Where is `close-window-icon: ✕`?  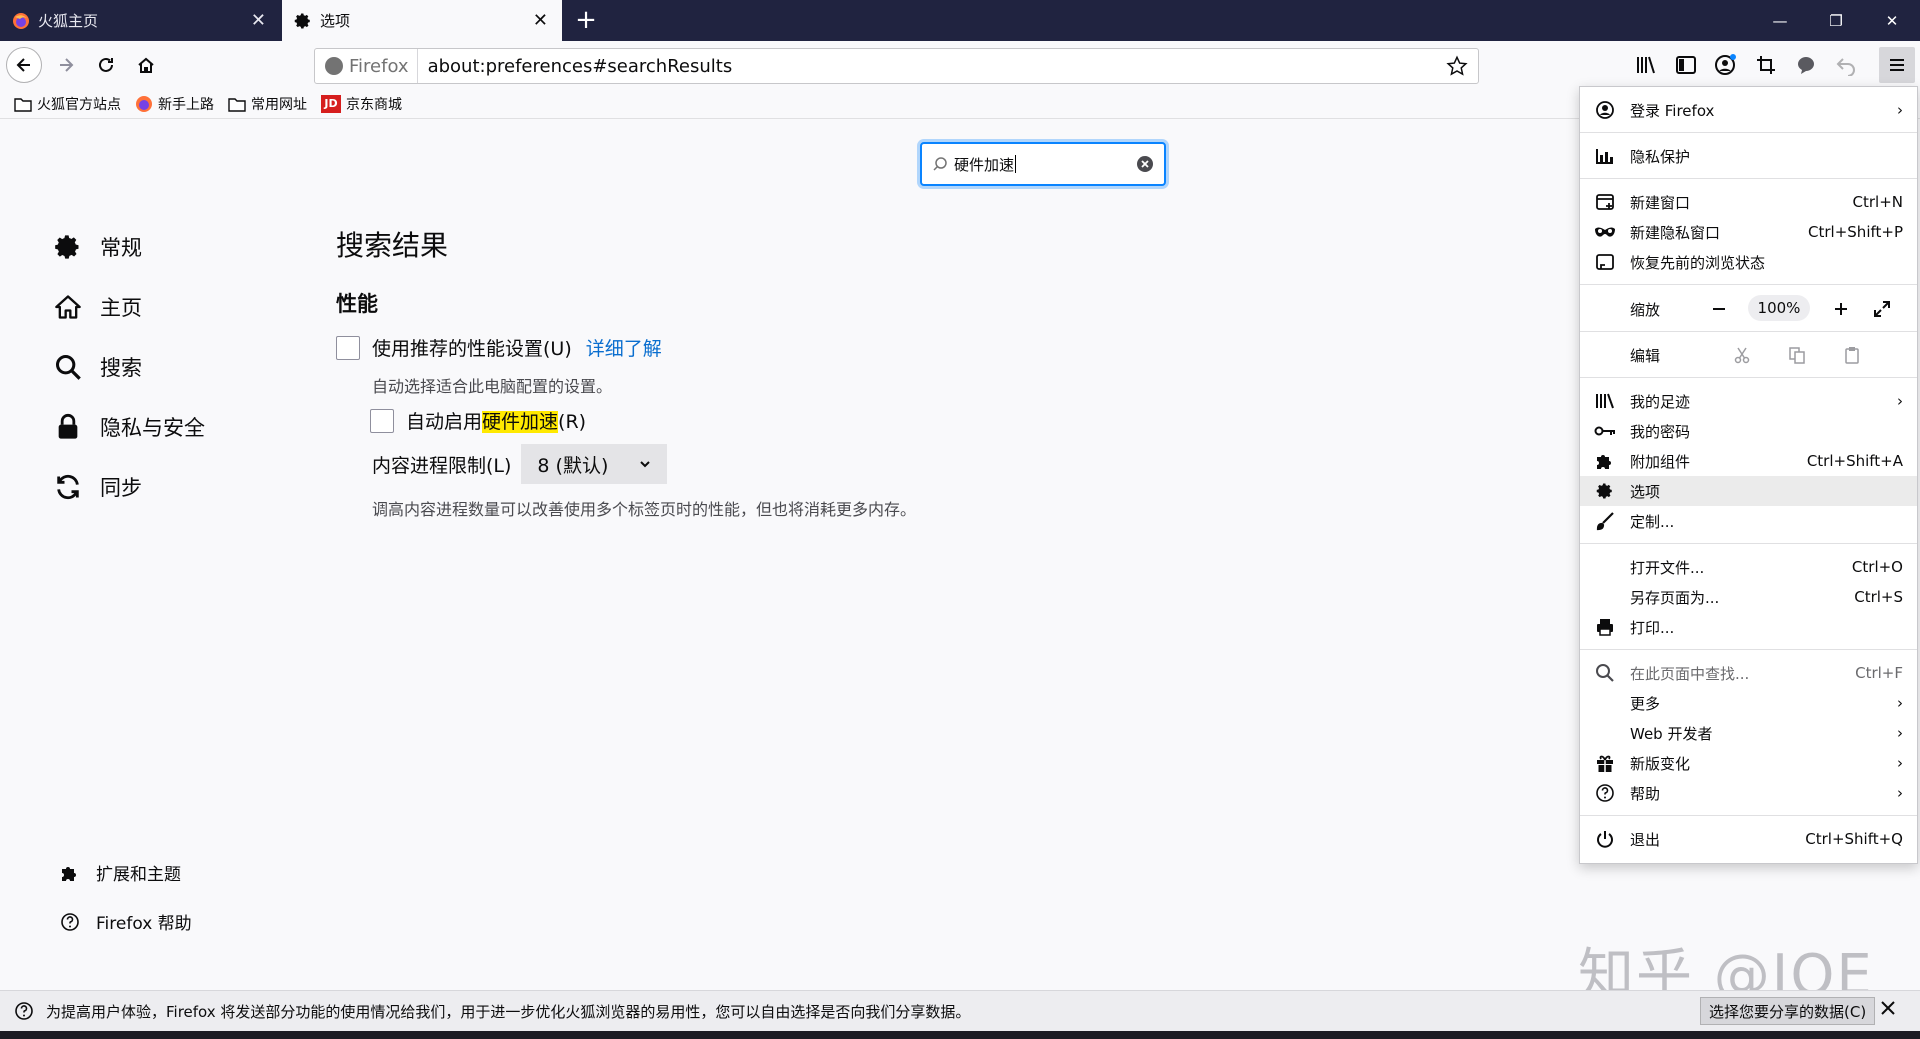 close-window-icon: ✕ is located at coordinates (1892, 20).